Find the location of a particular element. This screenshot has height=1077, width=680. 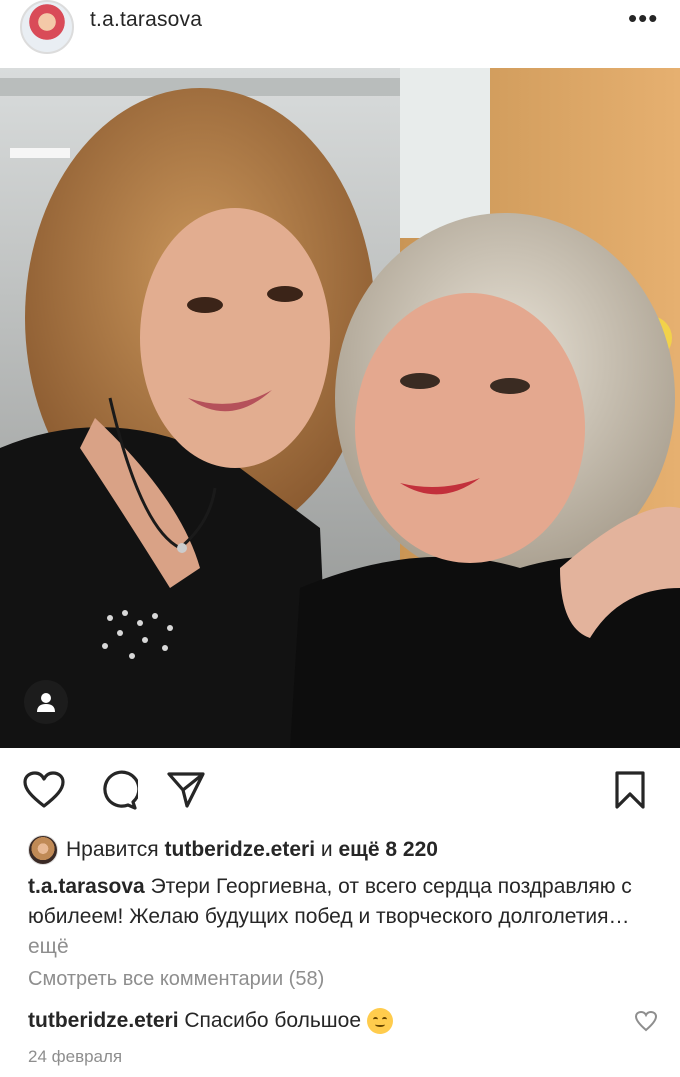

comment-text: Спасибо большое is located at coordinates (273, 1020).